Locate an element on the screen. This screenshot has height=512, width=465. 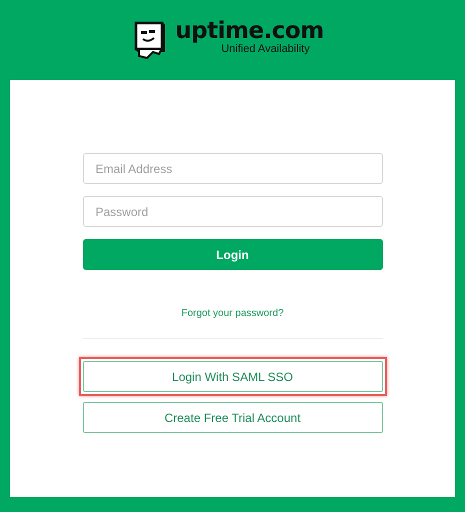
login-button: Login is located at coordinates (232, 254).